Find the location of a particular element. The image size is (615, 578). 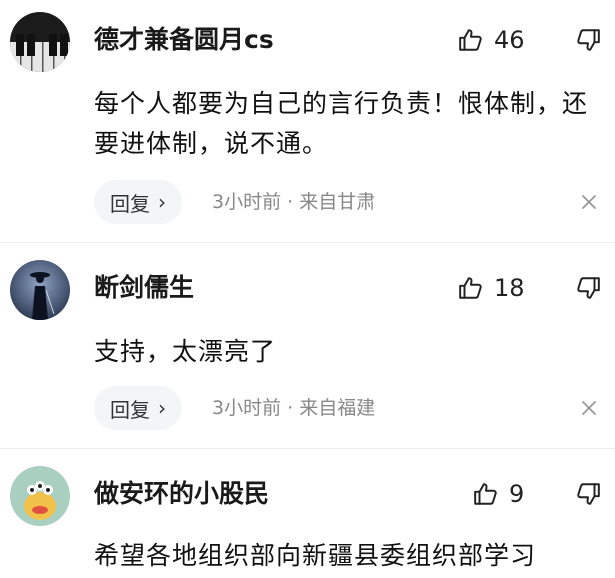

username: 德才兼备圆月cs is located at coordinates (184, 39).